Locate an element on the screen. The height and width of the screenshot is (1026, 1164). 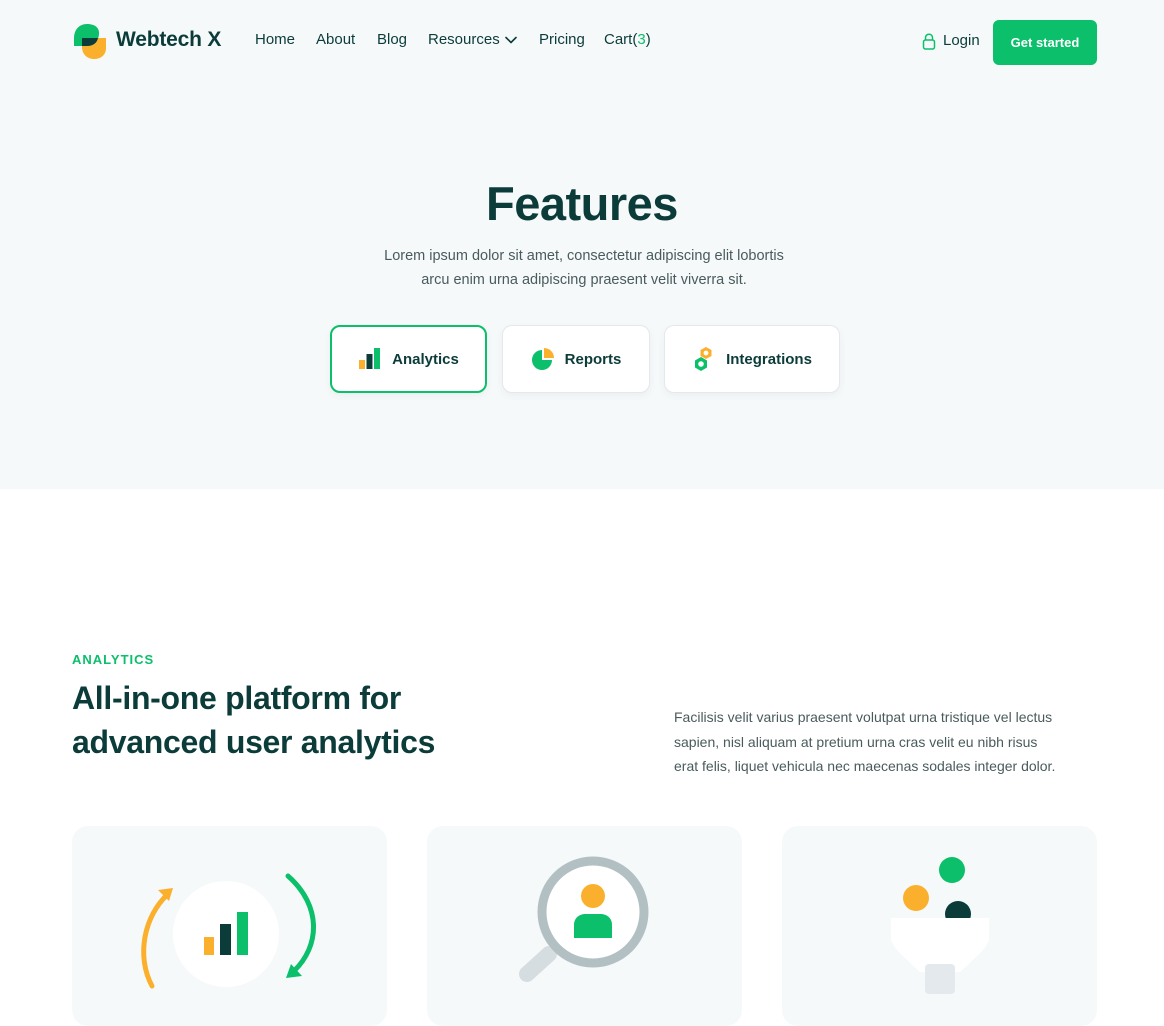
tab-integrations: Integrations is located at coordinates (752, 359).